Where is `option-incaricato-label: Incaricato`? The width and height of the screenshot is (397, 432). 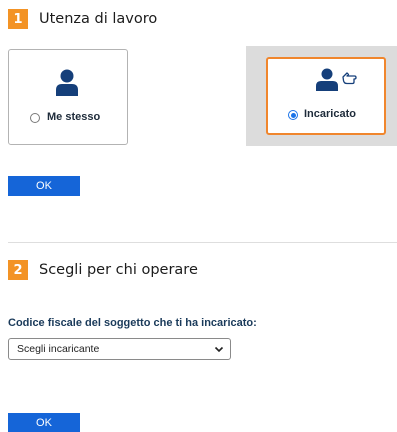
option-incaricato-label: Incaricato is located at coordinates (330, 114).